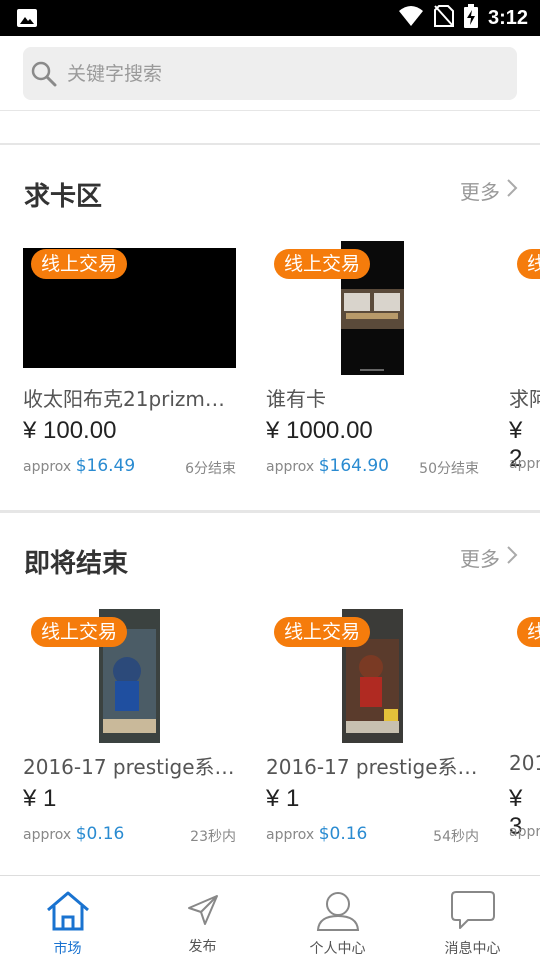 The height and width of the screenshot is (960, 540). Describe the element at coordinates (449, 469) in the screenshot. I see `card-time-left: 50分结束` at that location.